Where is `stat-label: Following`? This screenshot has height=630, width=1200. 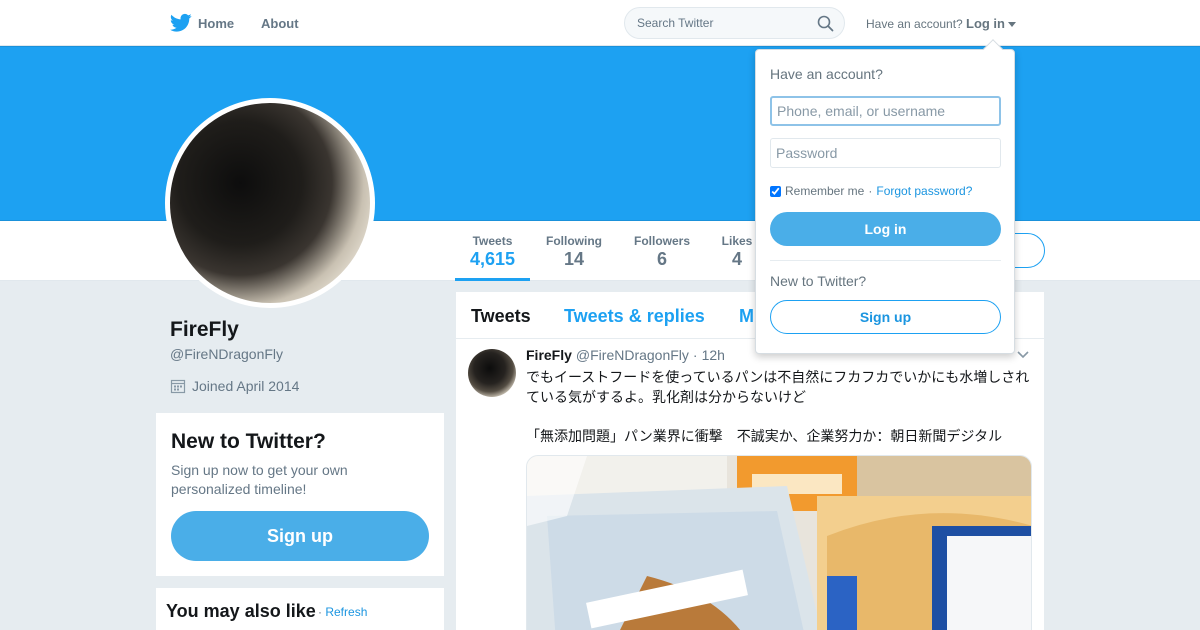
stat-label: Following is located at coordinates (574, 241).